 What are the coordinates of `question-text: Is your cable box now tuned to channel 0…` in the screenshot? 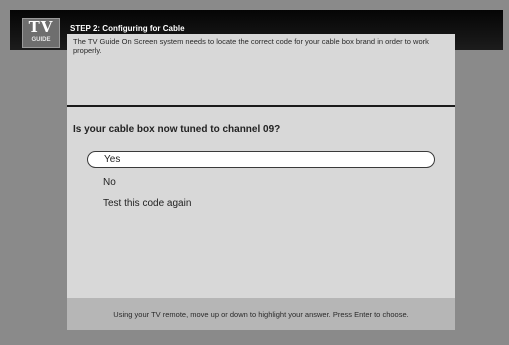 It's located at (177, 129).